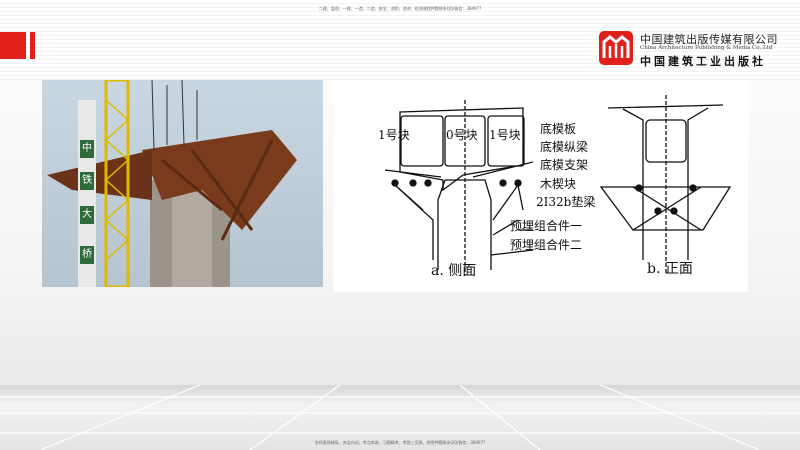  I want to click on diagram-label: 底模支架, so click(564, 165).